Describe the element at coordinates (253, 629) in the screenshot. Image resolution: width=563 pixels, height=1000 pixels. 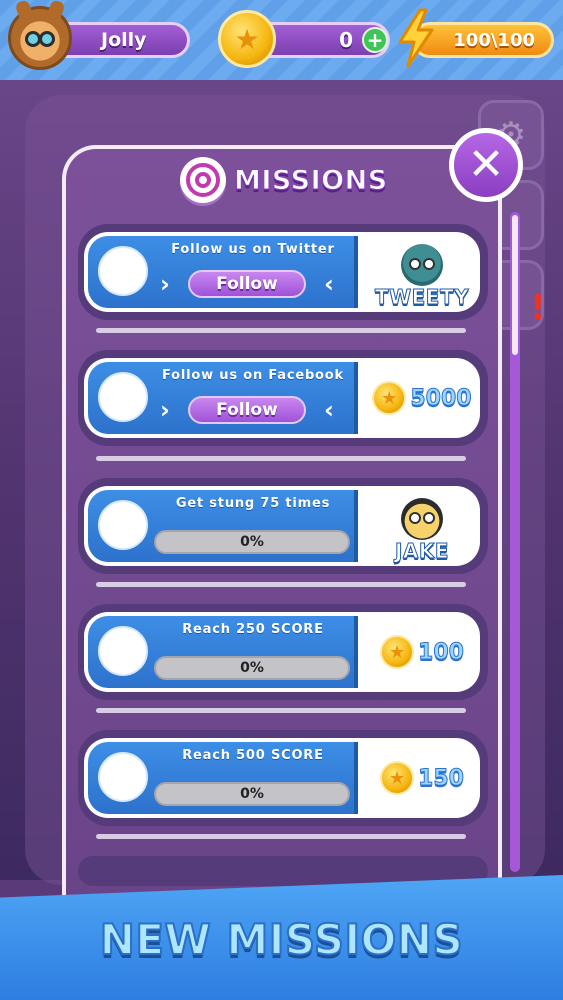
I see `mission-title: Reach 250 SCORE` at that location.